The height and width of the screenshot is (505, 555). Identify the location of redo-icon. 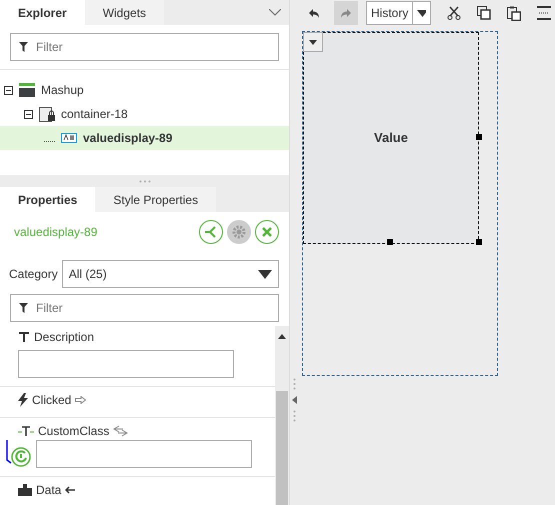
(346, 13).